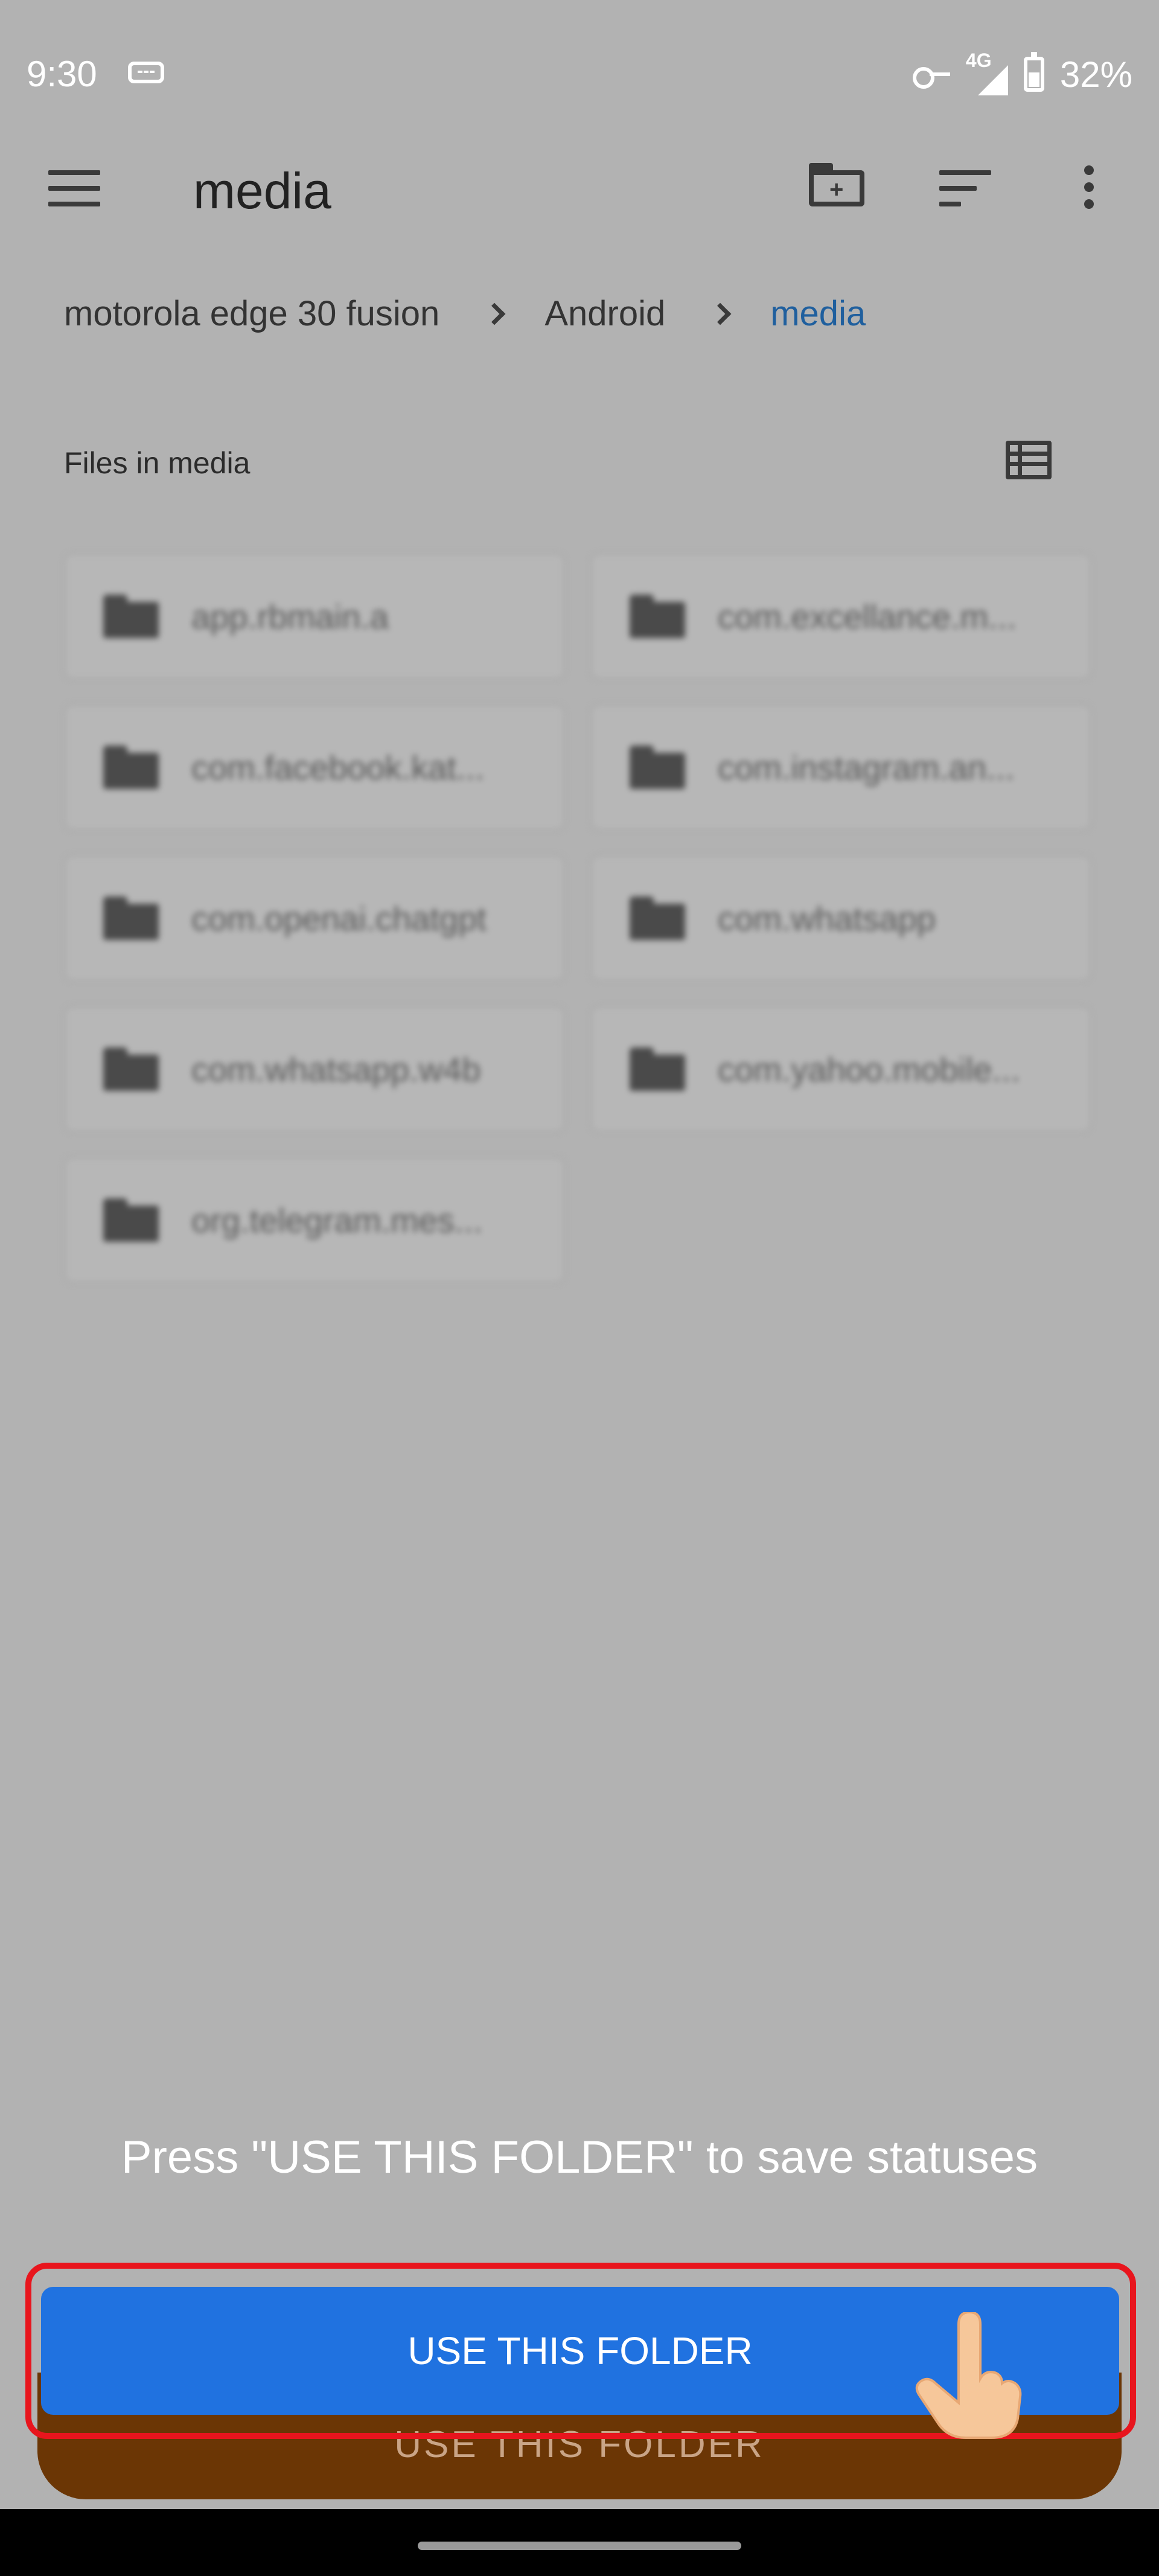  I want to click on app-bar: media +, so click(579, 199).